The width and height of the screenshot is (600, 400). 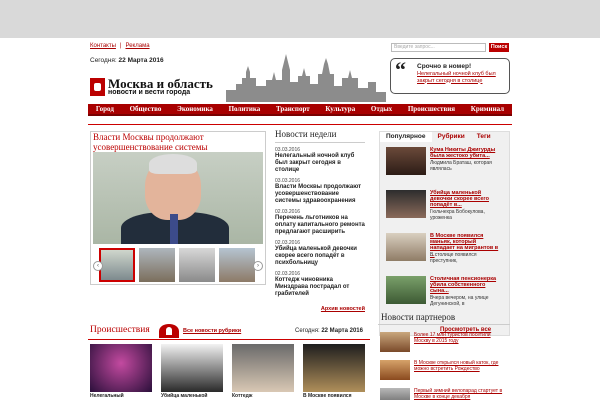 What do you see at coordinates (418, 317) in the screenshot?
I see `partners-title: Новости партнеров` at bounding box center [418, 317].